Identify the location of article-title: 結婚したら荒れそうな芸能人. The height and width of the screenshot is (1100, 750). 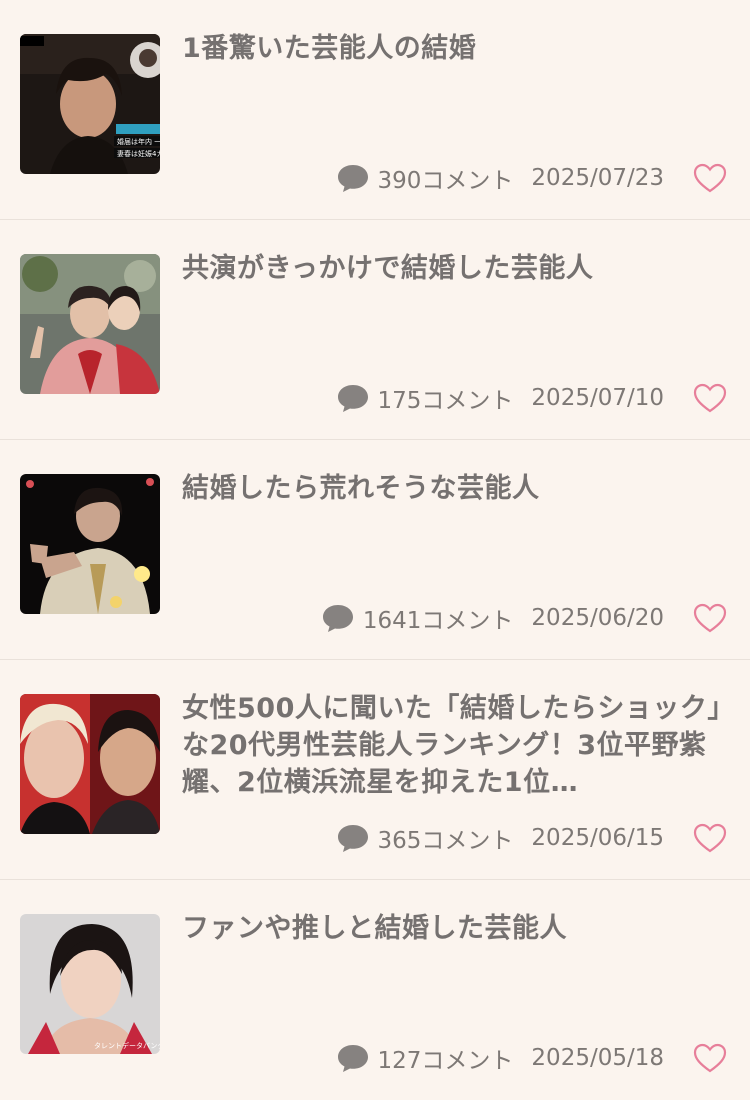
(456, 488).